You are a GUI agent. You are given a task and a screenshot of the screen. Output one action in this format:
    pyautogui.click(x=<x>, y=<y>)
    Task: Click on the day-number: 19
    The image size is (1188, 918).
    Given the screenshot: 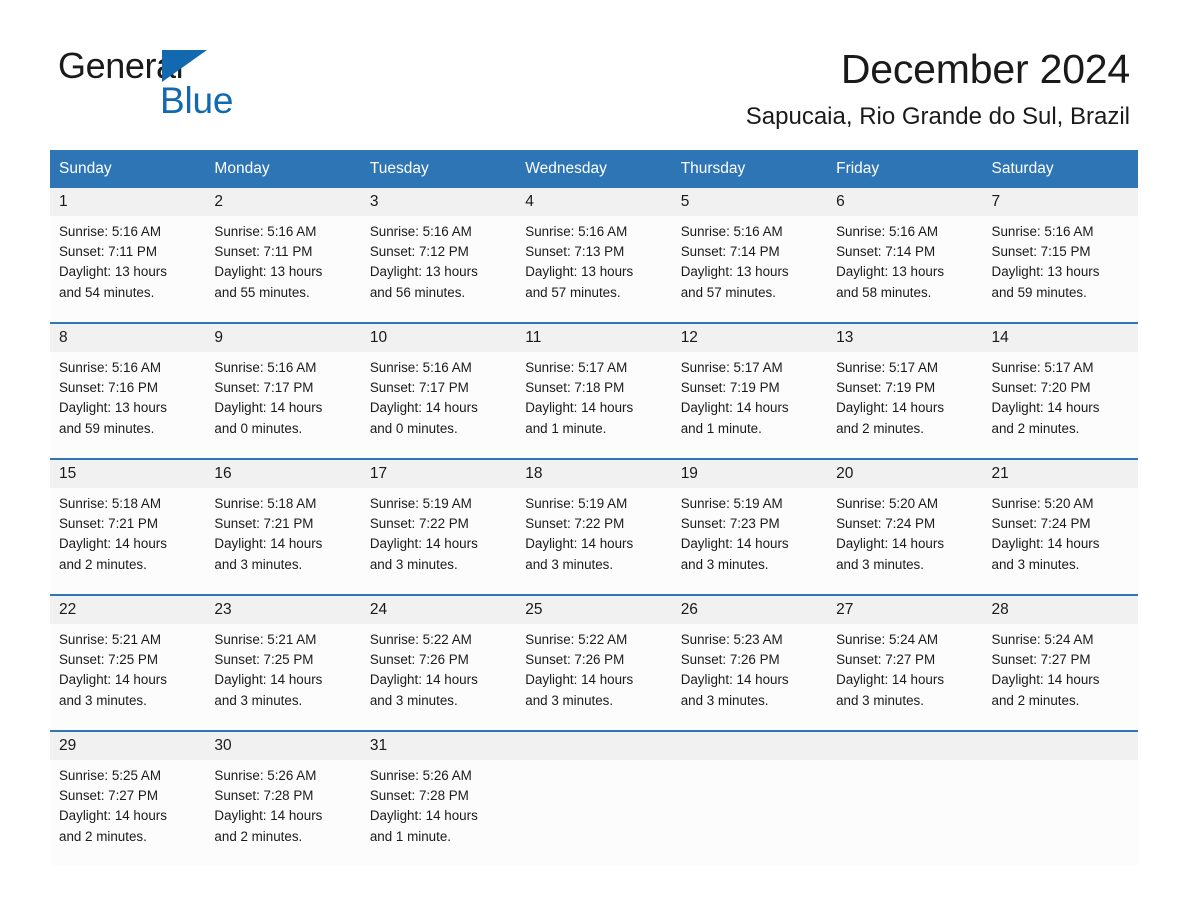 What is the action you would take?
    pyautogui.click(x=749, y=473)
    